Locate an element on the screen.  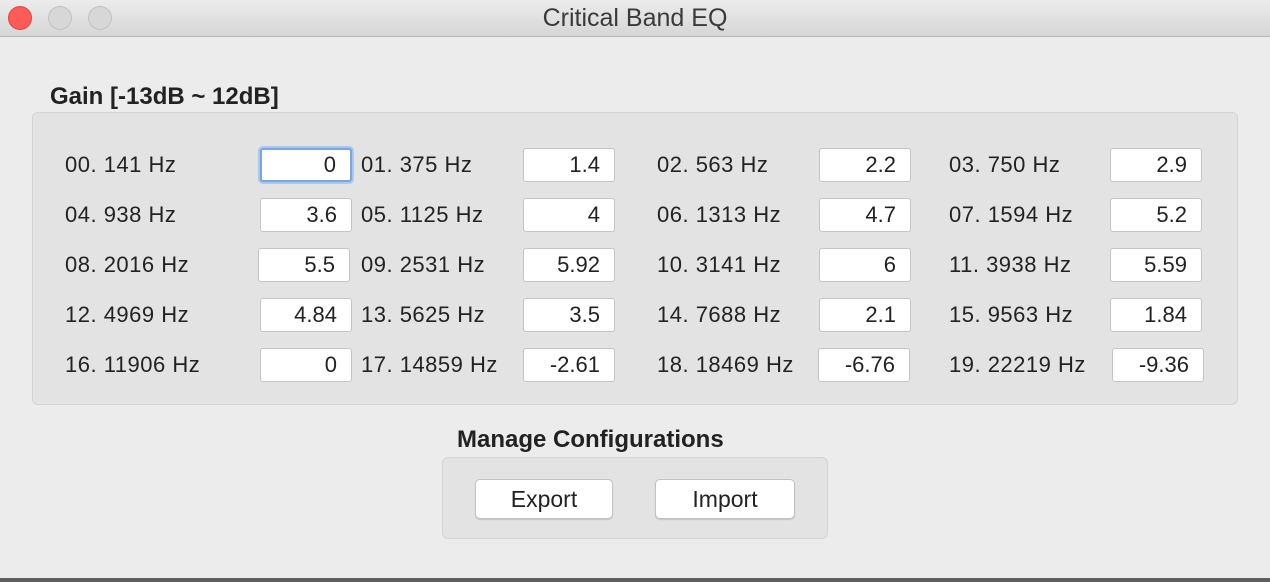
band-label: 08. 2016 Hz is located at coordinates (127, 264).